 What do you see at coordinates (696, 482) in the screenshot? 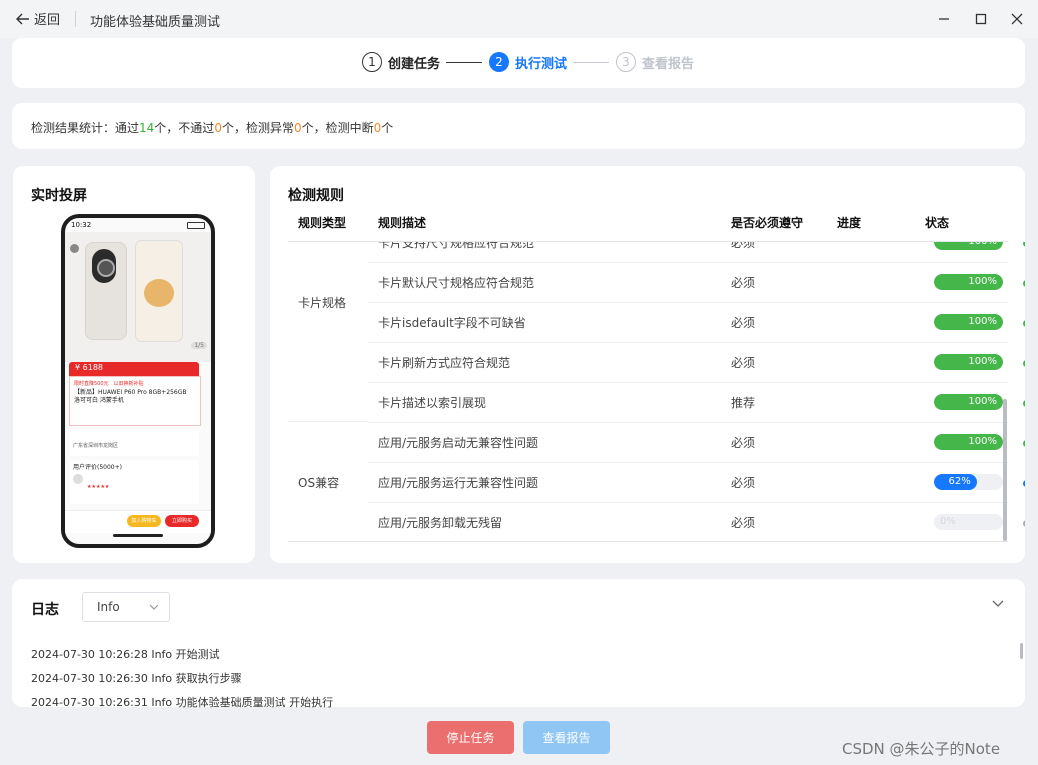
I see `table-row: 应用/元服务运行无兼容性问题 必须 62% 正在检测` at bounding box center [696, 482].